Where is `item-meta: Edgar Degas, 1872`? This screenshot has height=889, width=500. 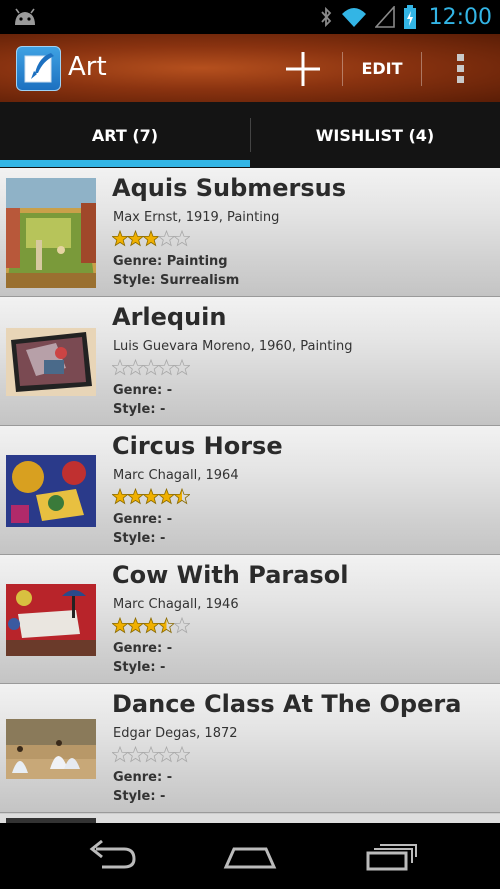
item-meta: Edgar Degas, 1872 is located at coordinates (175, 733).